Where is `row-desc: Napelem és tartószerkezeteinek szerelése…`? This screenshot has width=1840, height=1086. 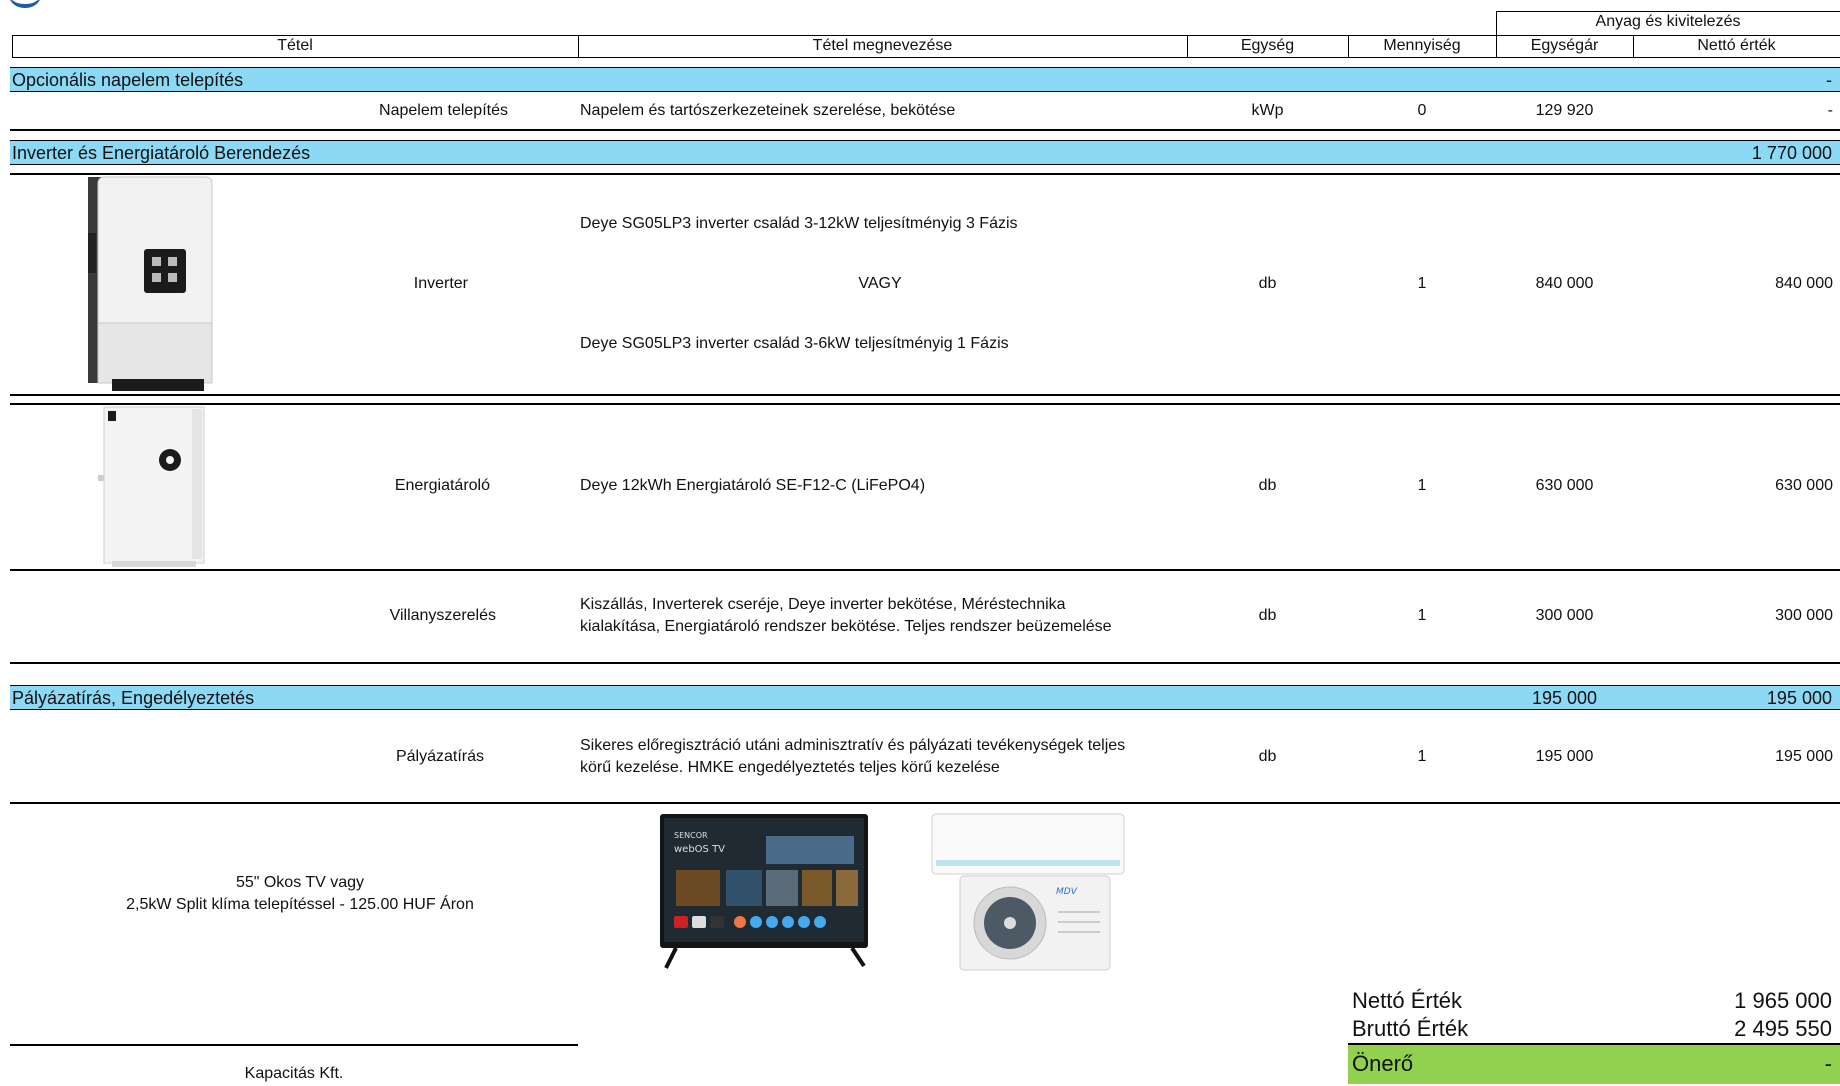 row-desc: Napelem és tartószerkezeteinek szerelése… is located at coordinates (768, 110).